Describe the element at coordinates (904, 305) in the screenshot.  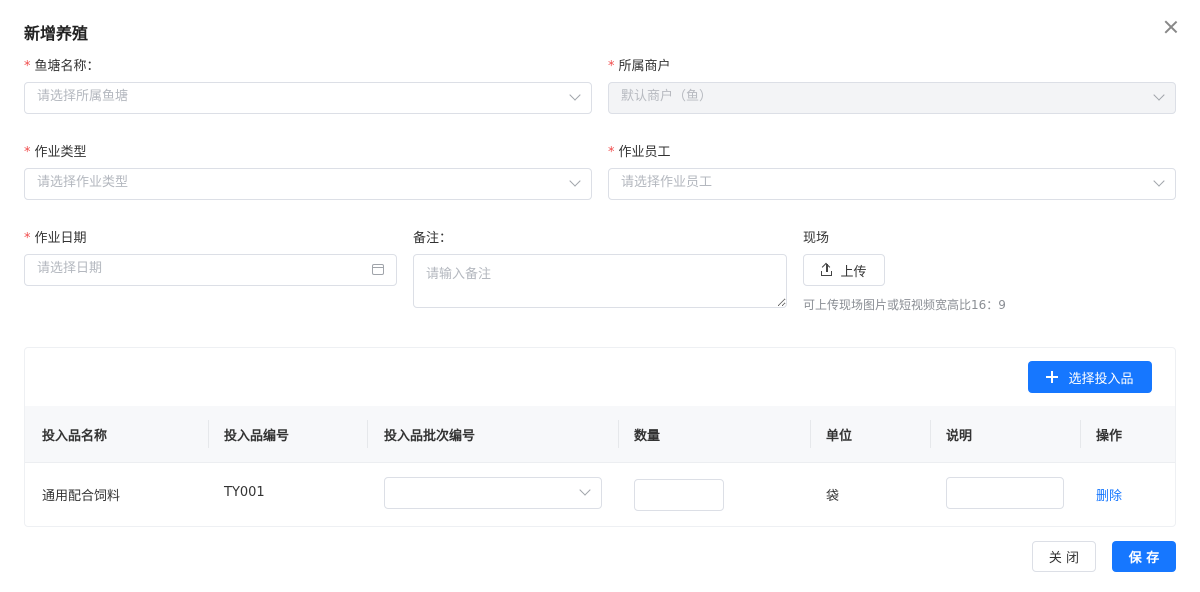
I see `upload-hint: 可上传现场图片或短视频宽高比16：9` at that location.